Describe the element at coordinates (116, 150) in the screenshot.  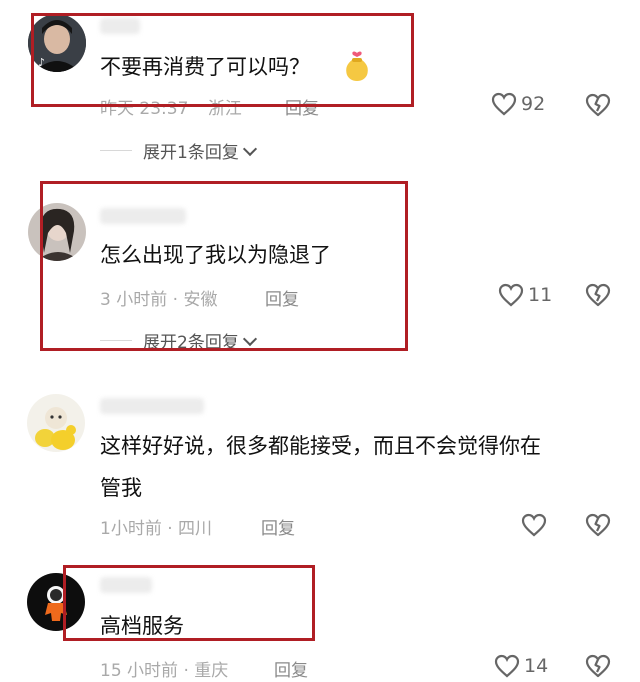
I see `expand-divider` at that location.